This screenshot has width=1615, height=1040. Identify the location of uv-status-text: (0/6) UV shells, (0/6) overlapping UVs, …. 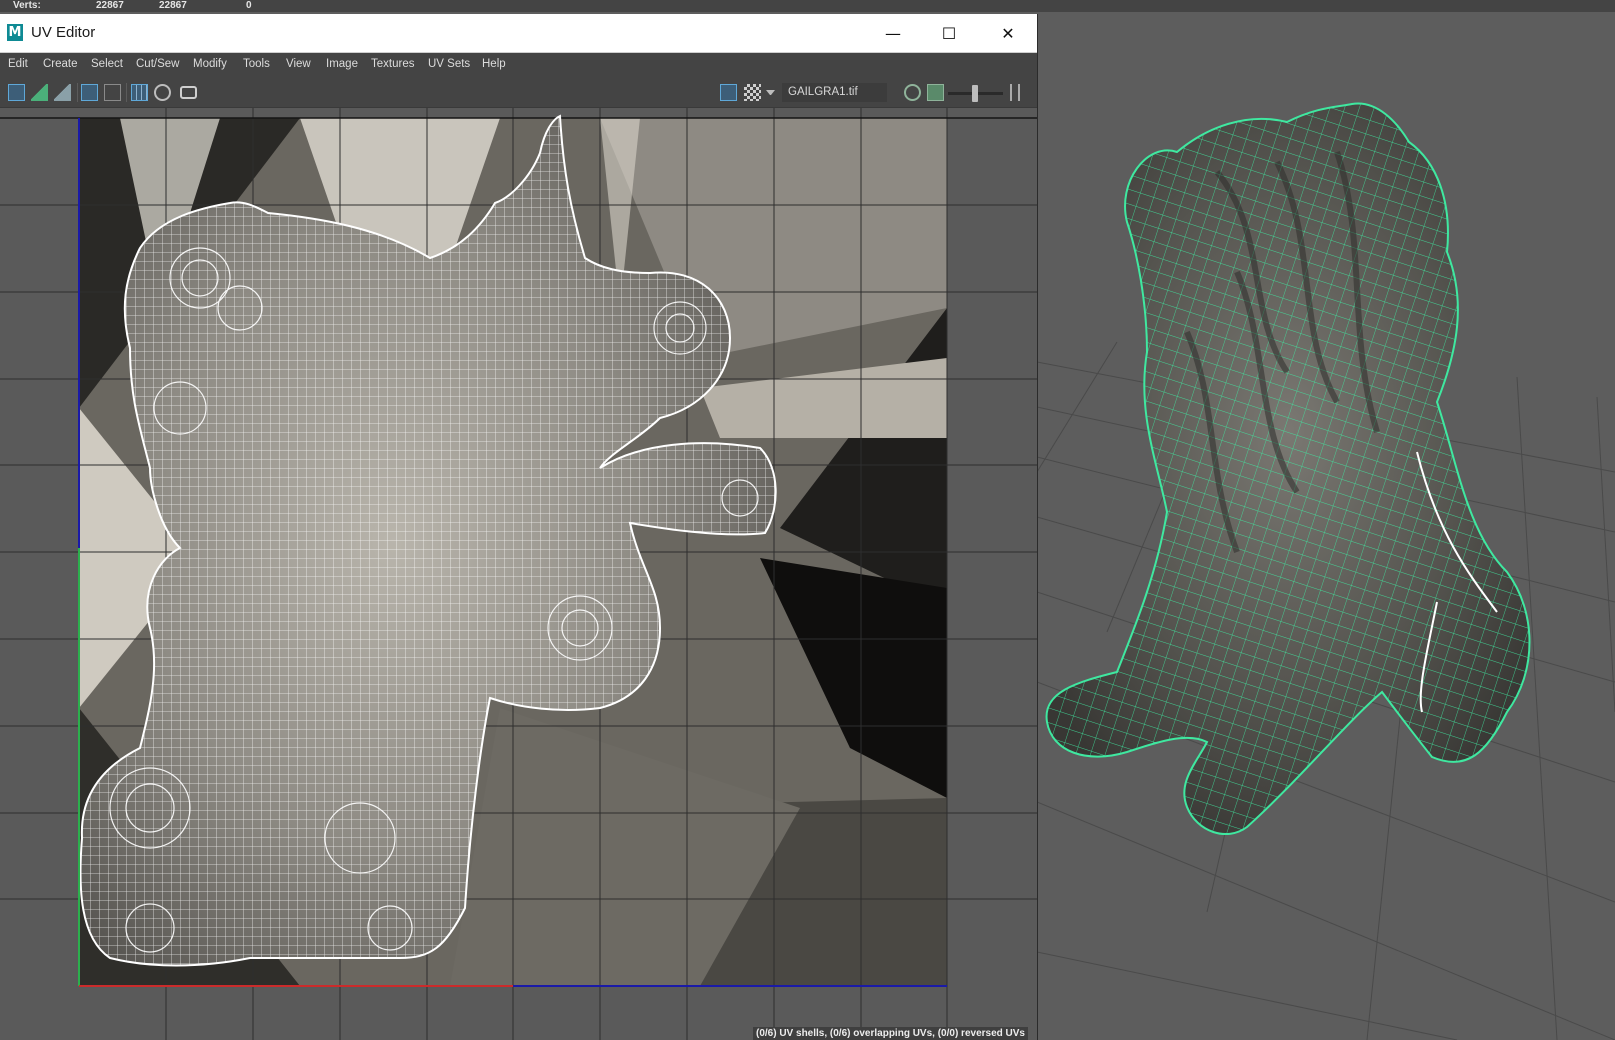
(890, 1033).